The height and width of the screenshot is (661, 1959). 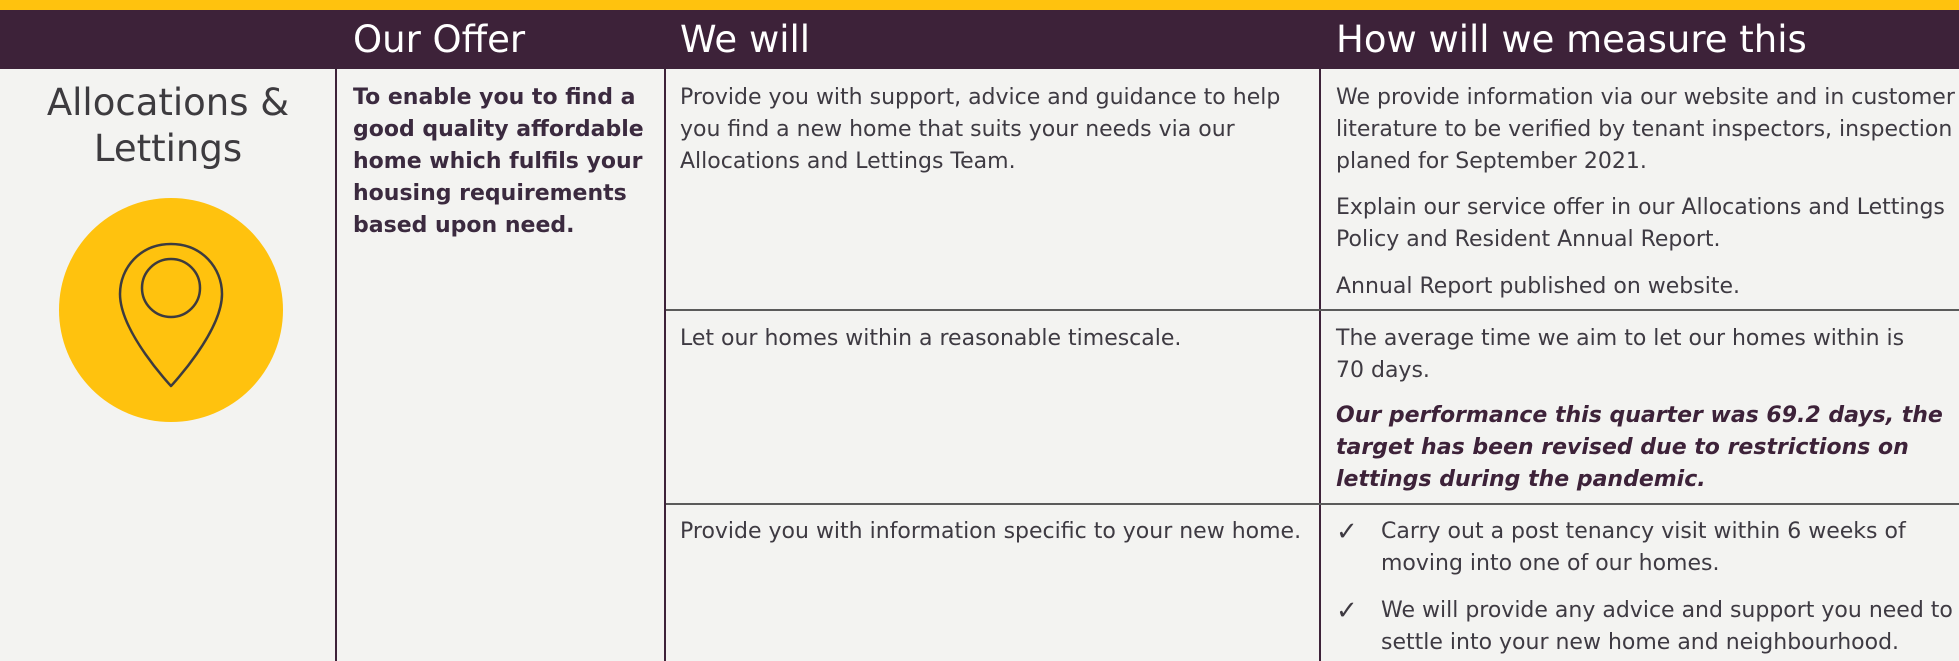 I want to click on header-measure: How will we measure this, so click(x=1571, y=39).